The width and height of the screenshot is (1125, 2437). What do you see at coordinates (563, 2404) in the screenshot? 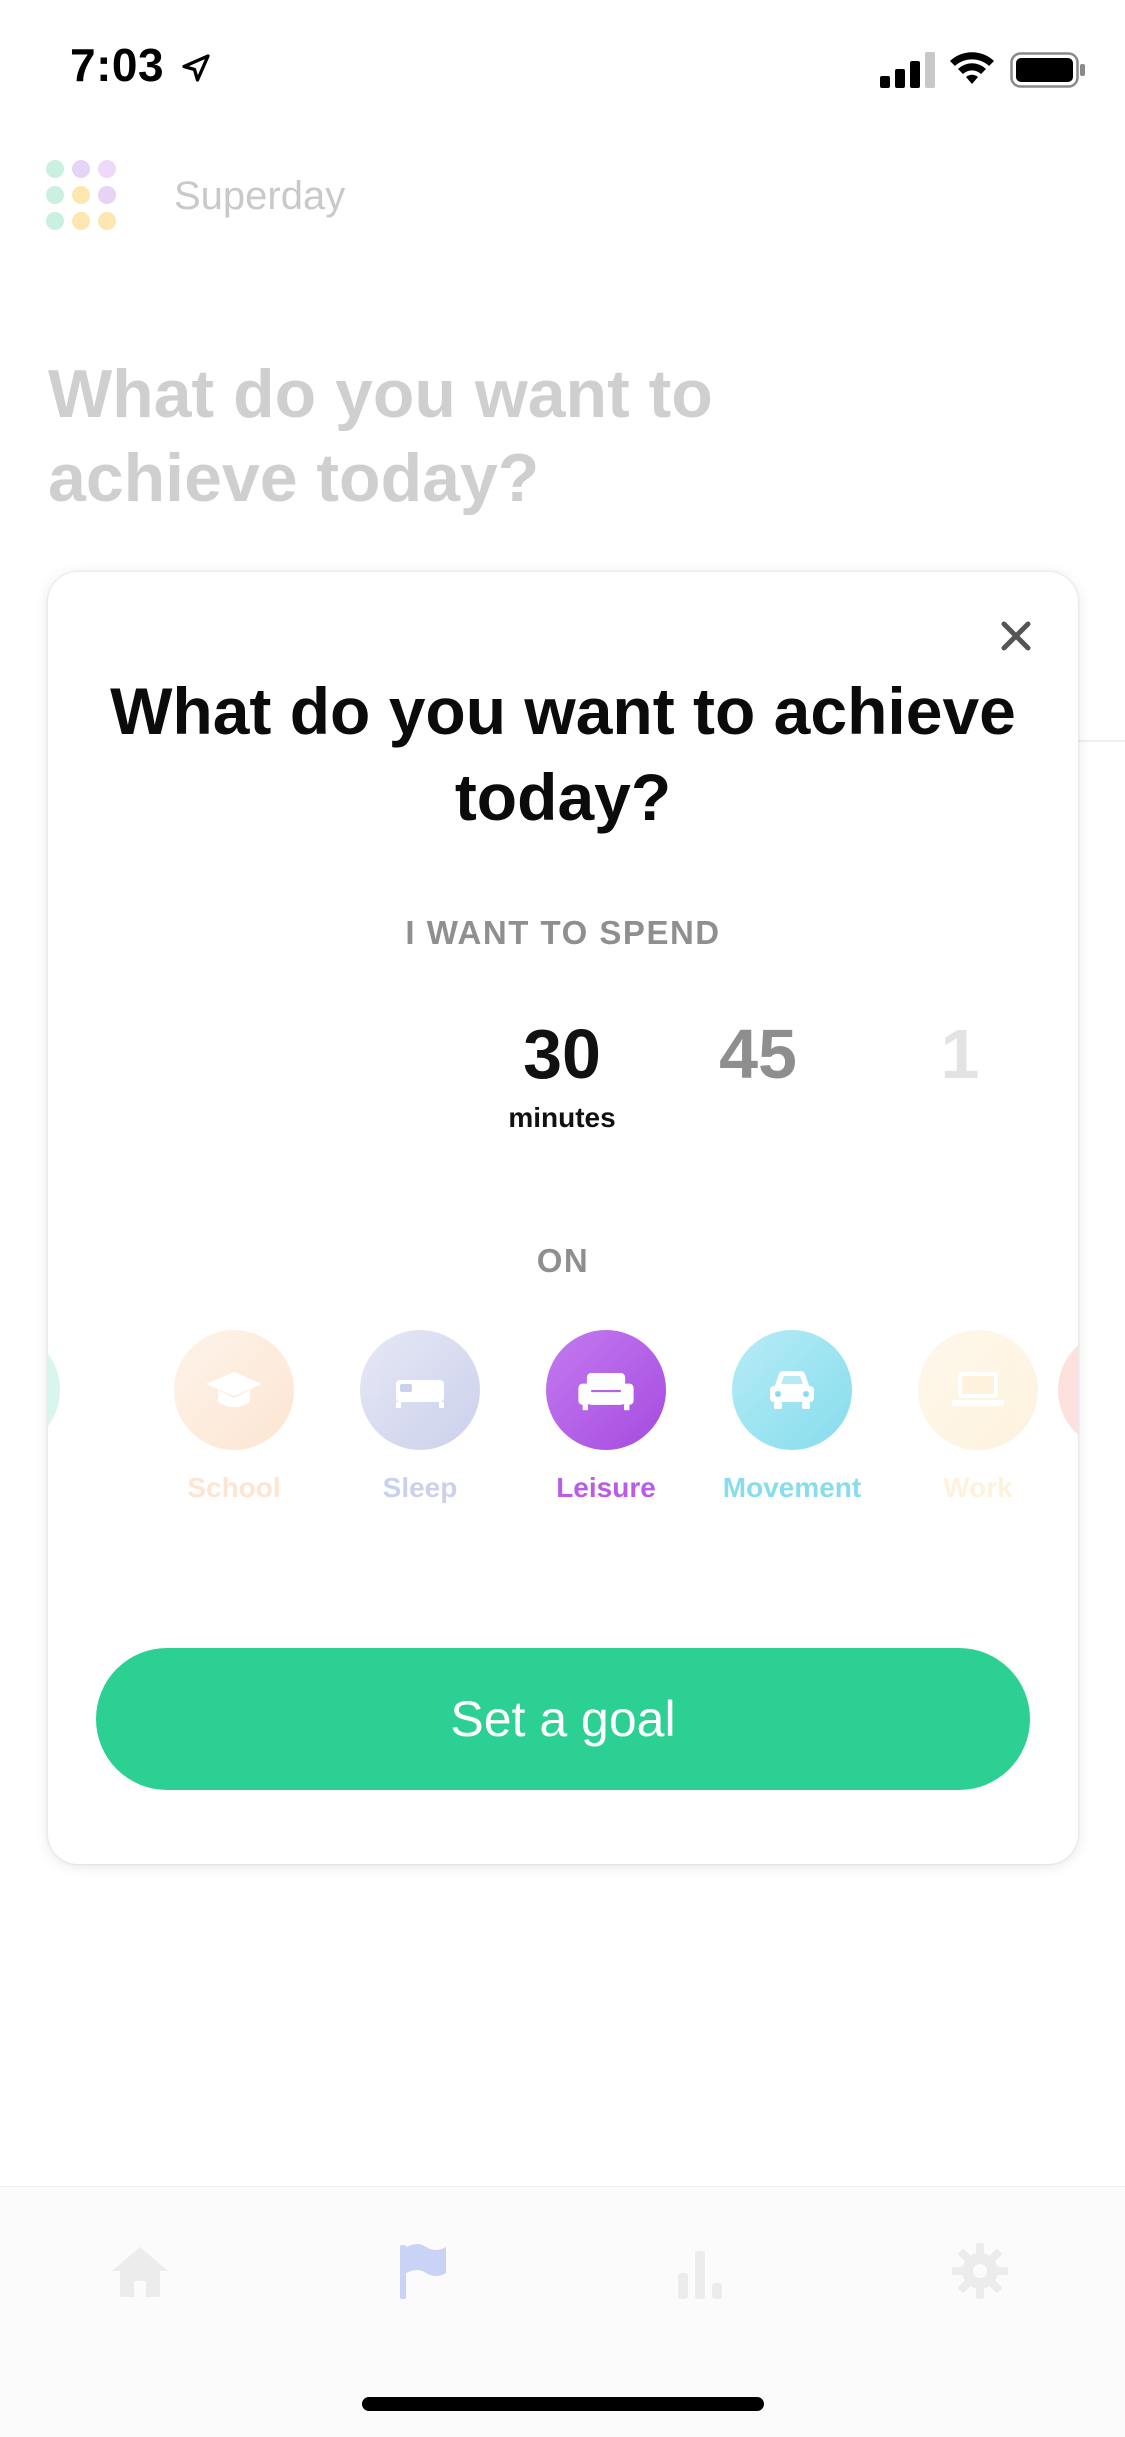
I see `home-indicator` at bounding box center [563, 2404].